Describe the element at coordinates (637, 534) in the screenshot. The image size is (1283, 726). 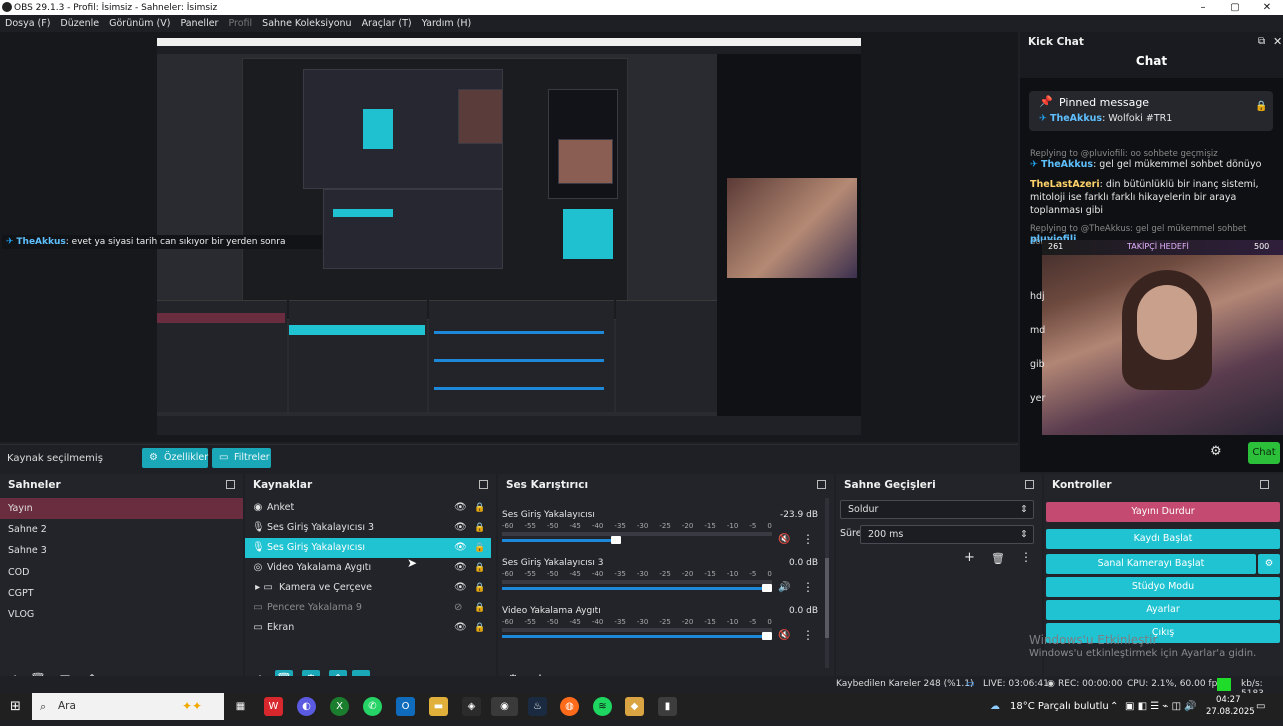
I see `volume-meter` at that location.